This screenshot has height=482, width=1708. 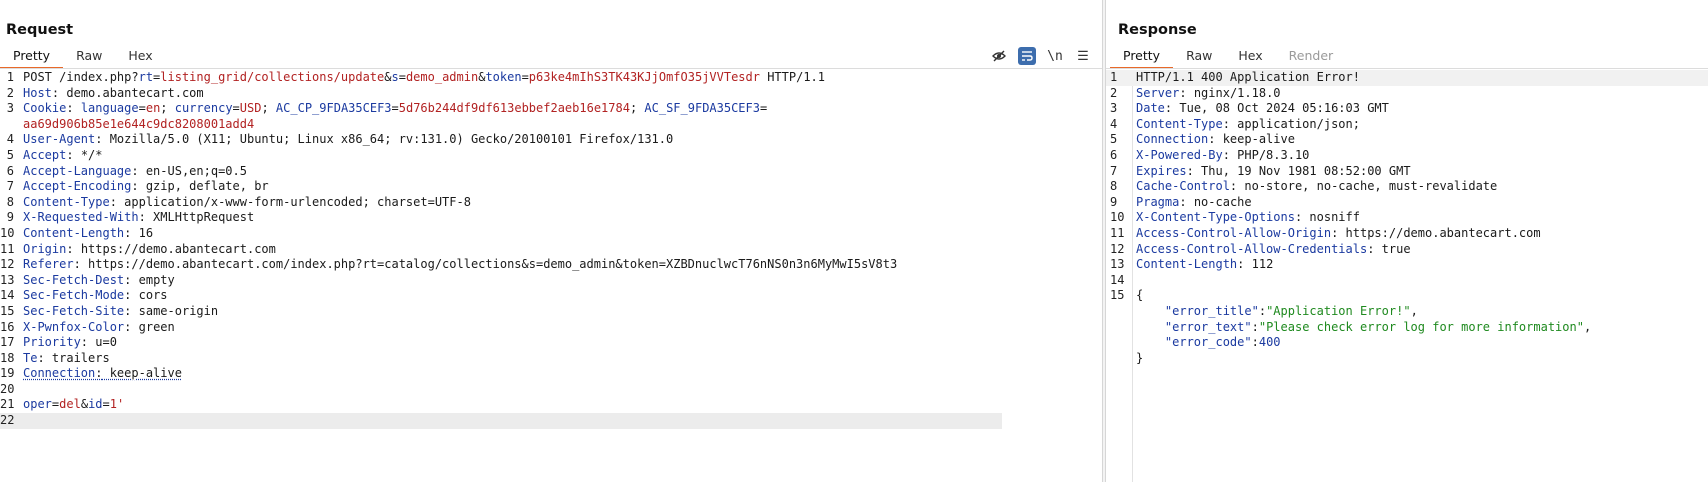 What do you see at coordinates (1235, 217) in the screenshot?
I see `response-line-10: 10 X-Content-Type-Options: nosniff` at bounding box center [1235, 217].